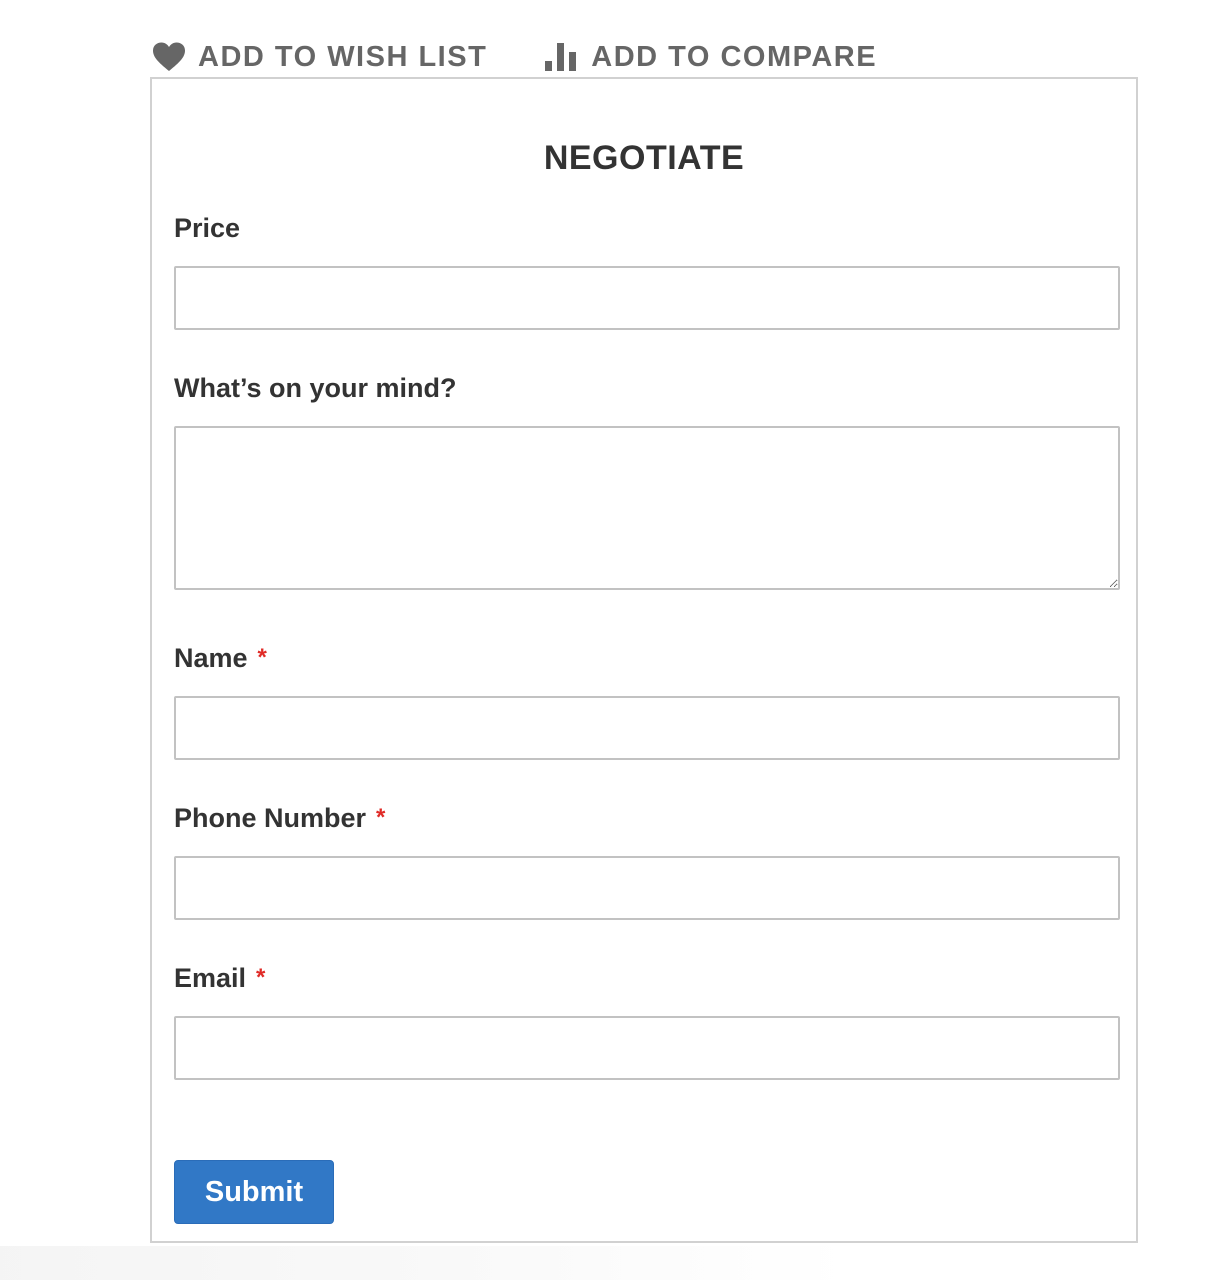 The width and height of the screenshot is (1216, 1280). I want to click on email-label: Email *, so click(219, 978).